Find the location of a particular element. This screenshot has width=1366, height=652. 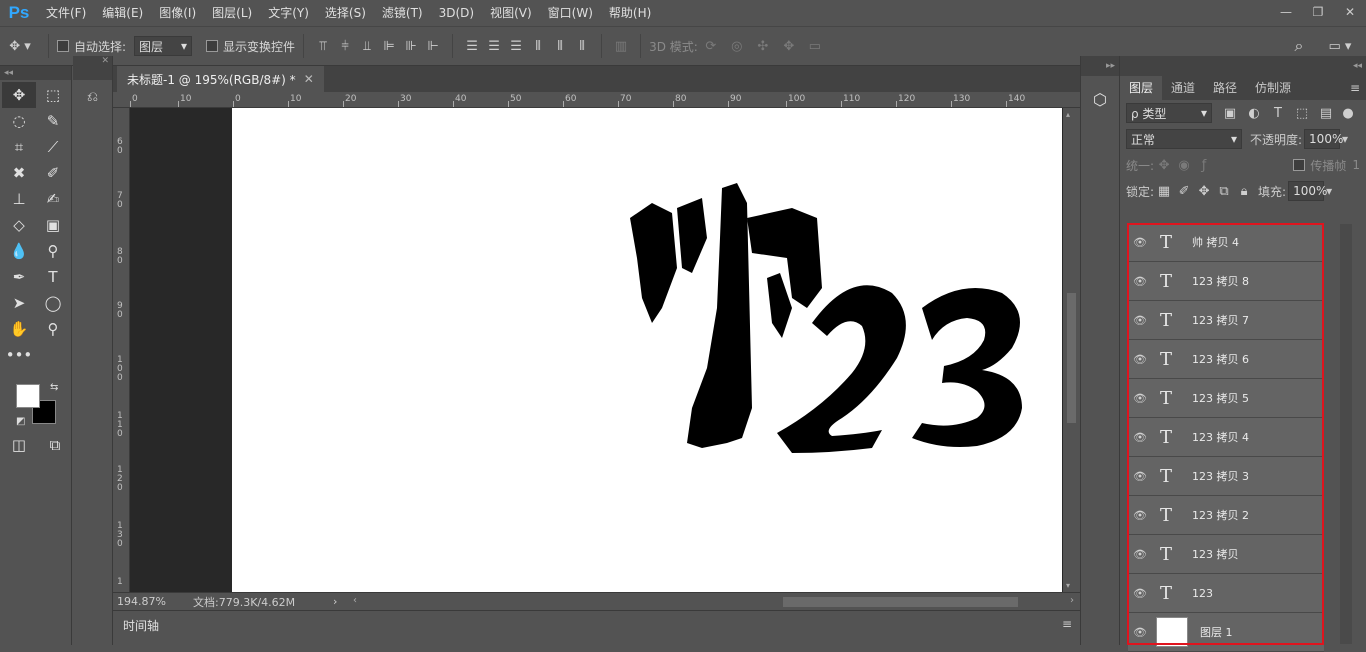

move-tool-icon: ✥ ▾ is located at coordinates (20, 46).